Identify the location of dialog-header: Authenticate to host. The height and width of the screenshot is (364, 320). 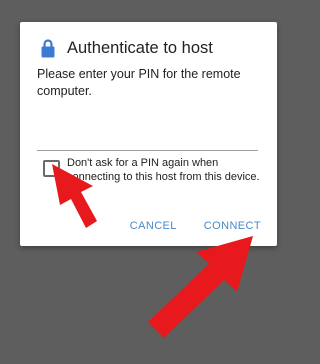
(155, 48).